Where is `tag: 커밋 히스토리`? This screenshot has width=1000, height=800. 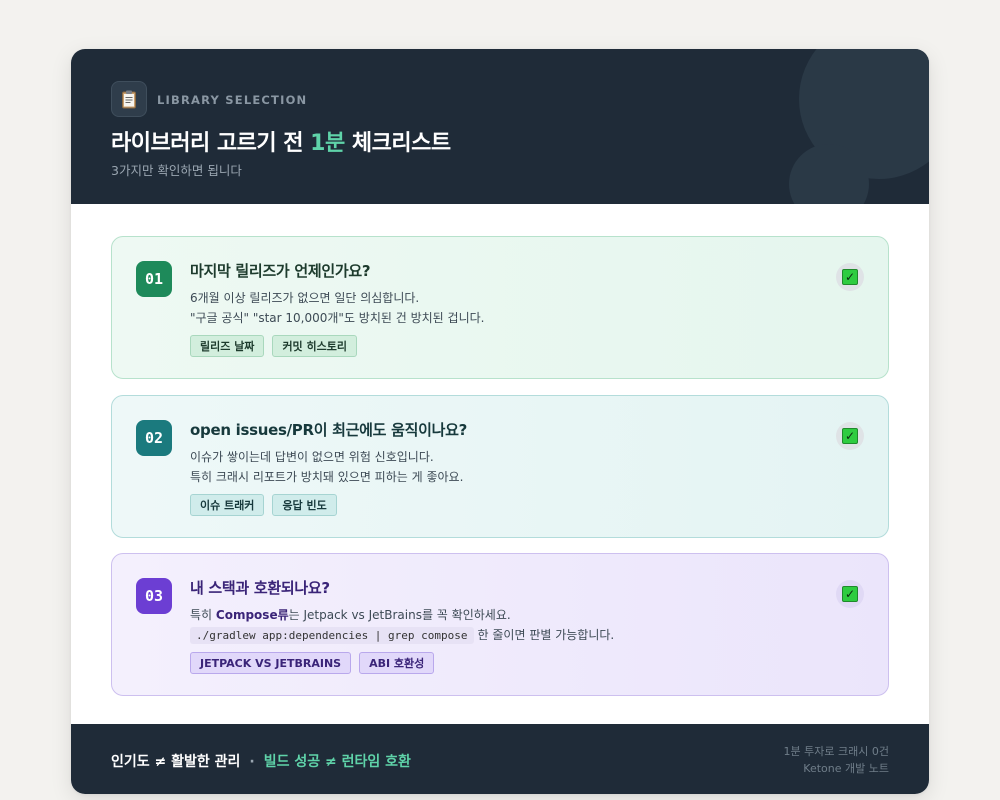 tag: 커밋 히스토리 is located at coordinates (314, 346).